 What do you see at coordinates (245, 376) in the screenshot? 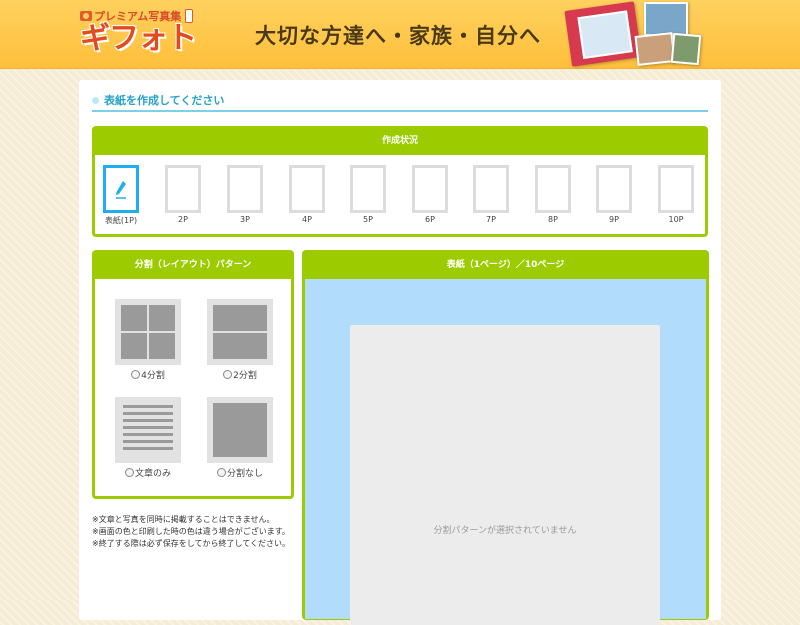
I see `pattern-label-text: 2分割` at bounding box center [245, 376].